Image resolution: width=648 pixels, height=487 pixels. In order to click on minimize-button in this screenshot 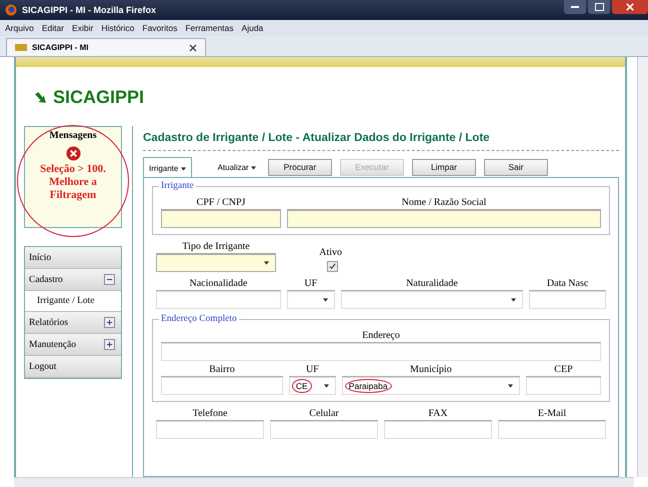, I will do `click(575, 7)`.